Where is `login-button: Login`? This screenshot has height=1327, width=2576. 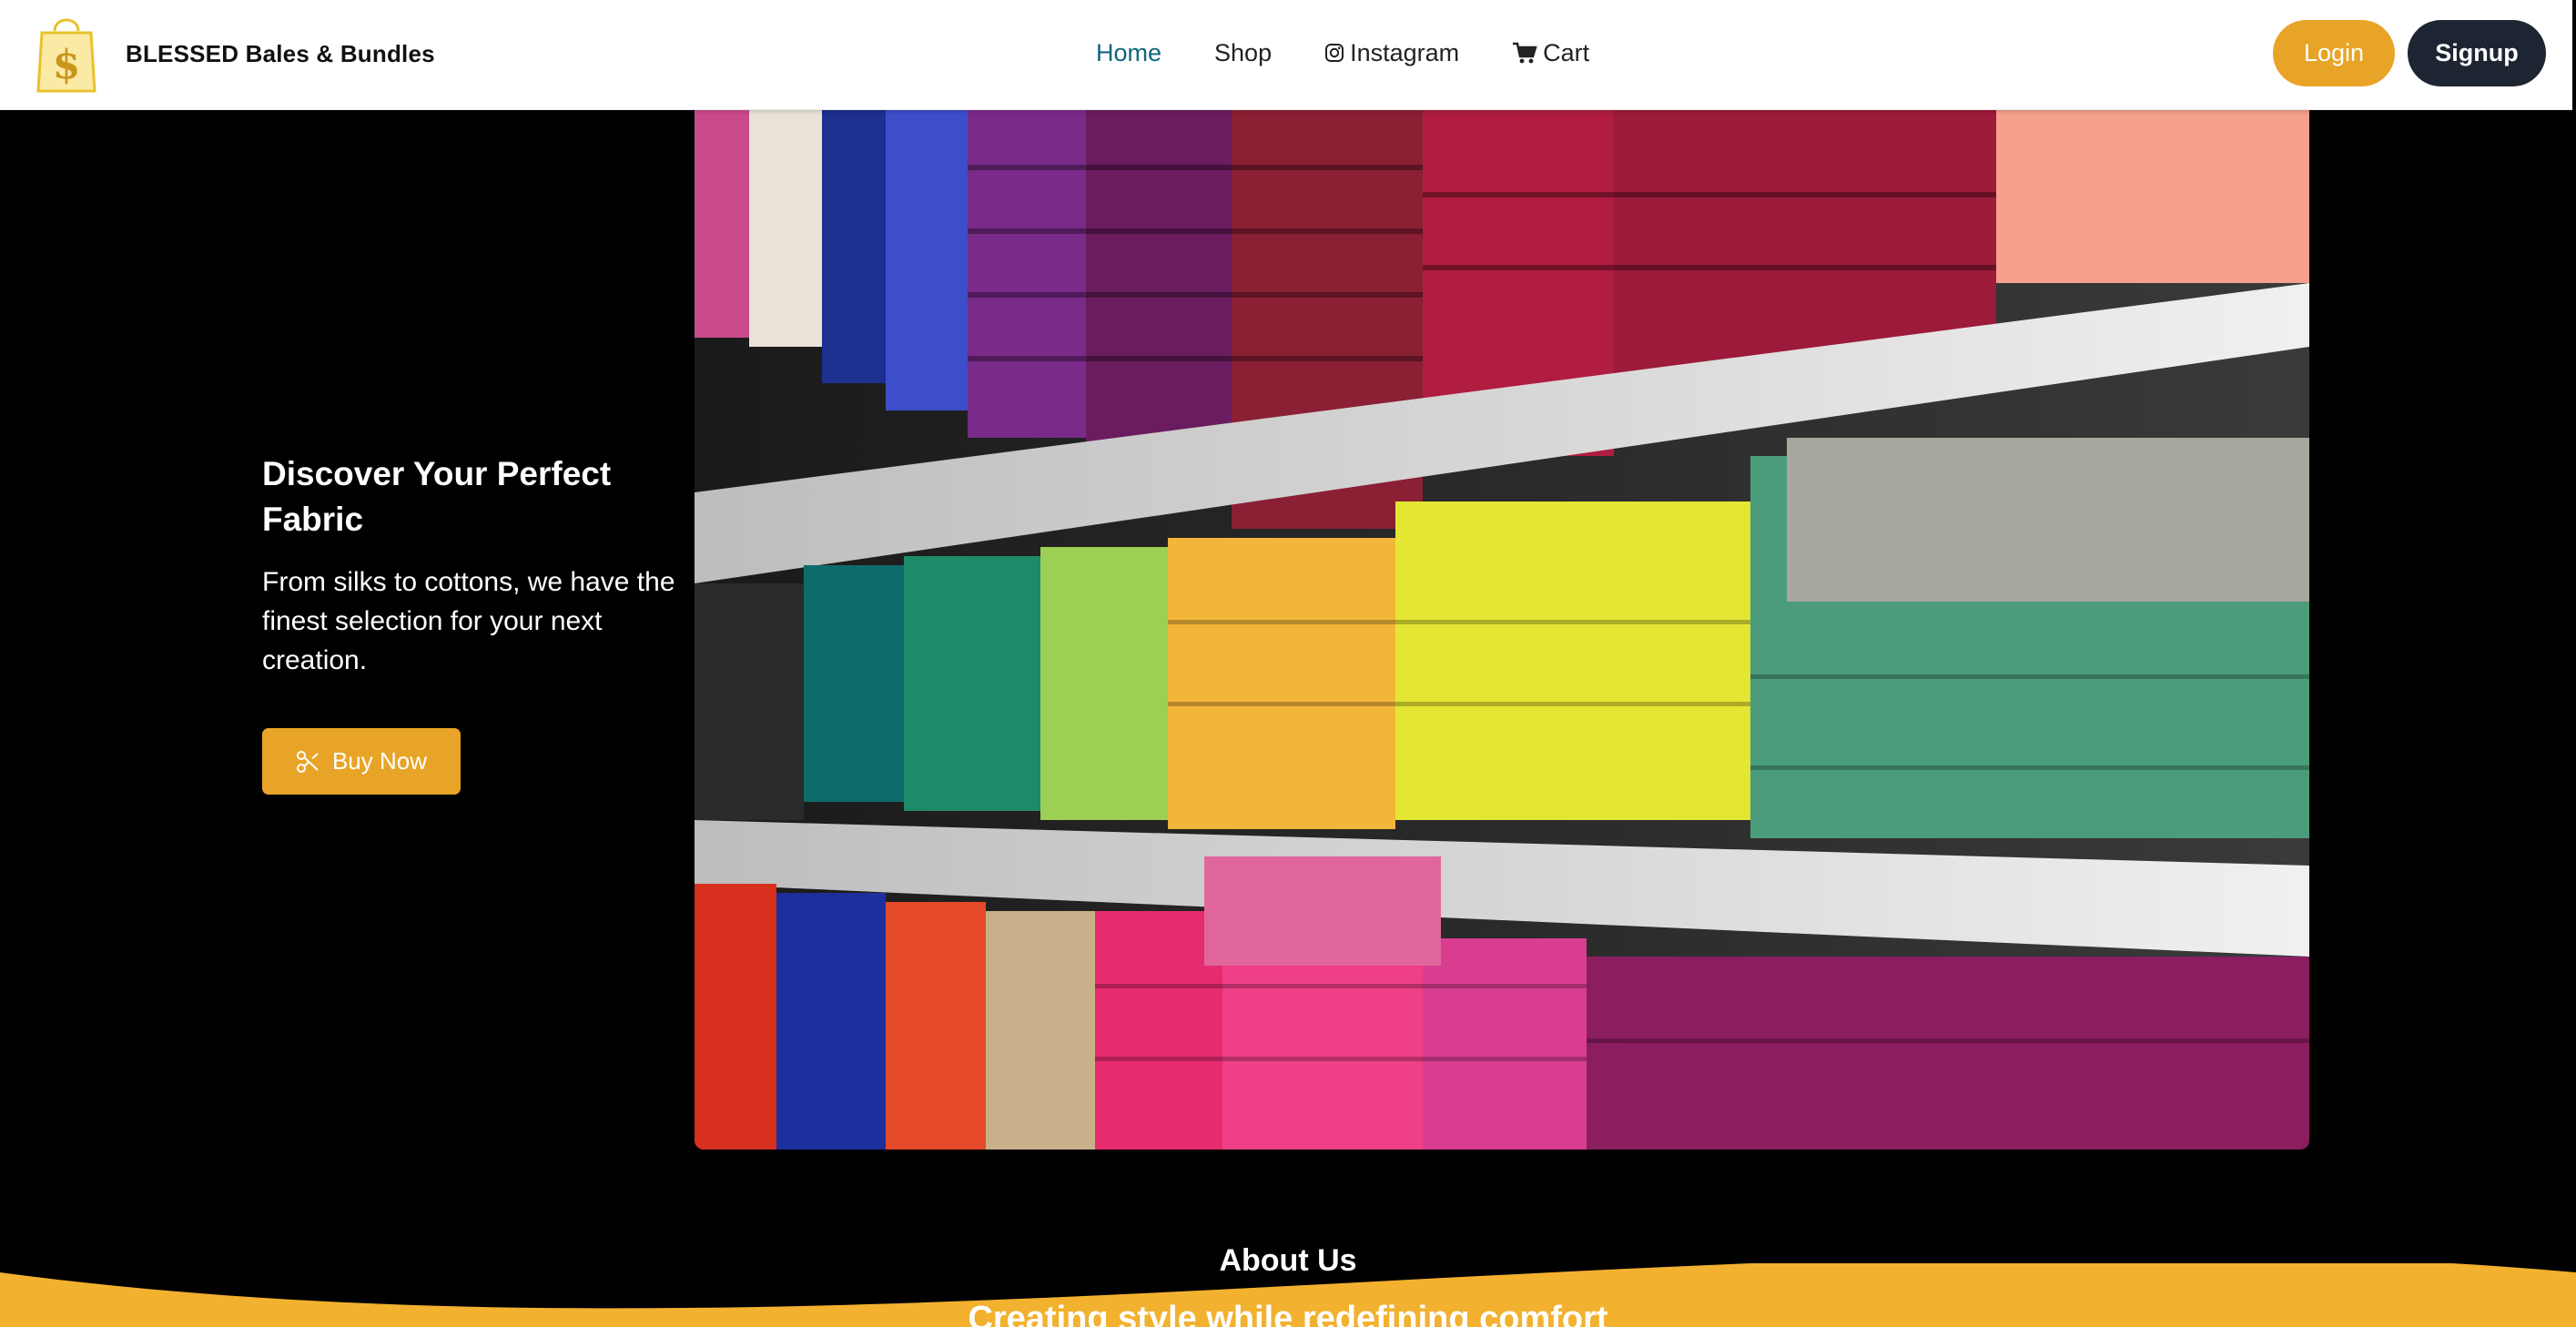
login-button: Login is located at coordinates (2334, 53).